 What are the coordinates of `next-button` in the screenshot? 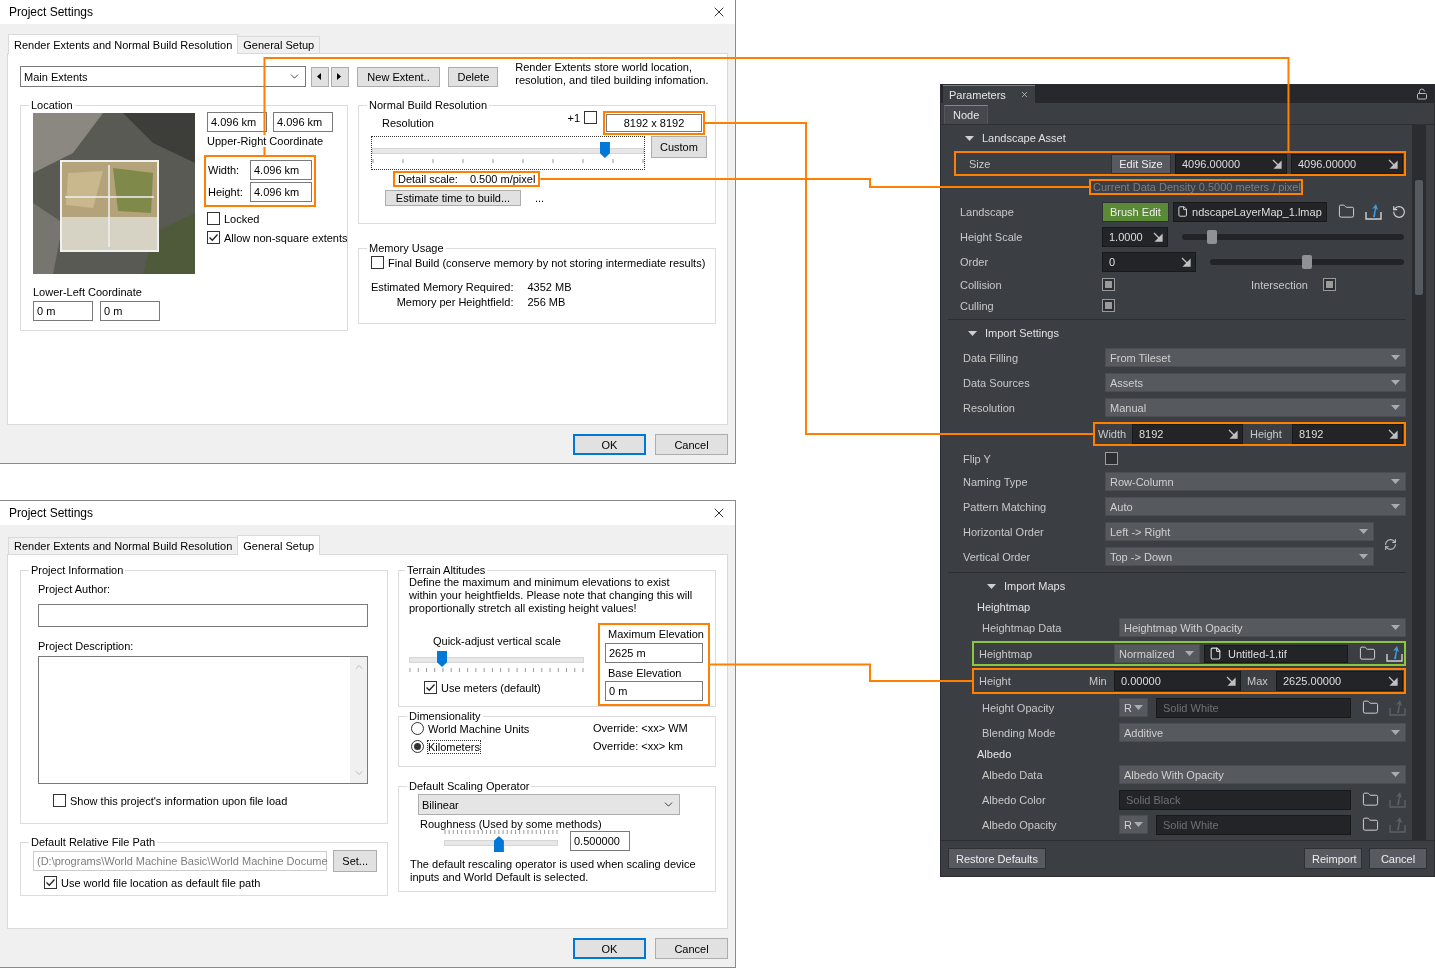 It's located at (339, 76).